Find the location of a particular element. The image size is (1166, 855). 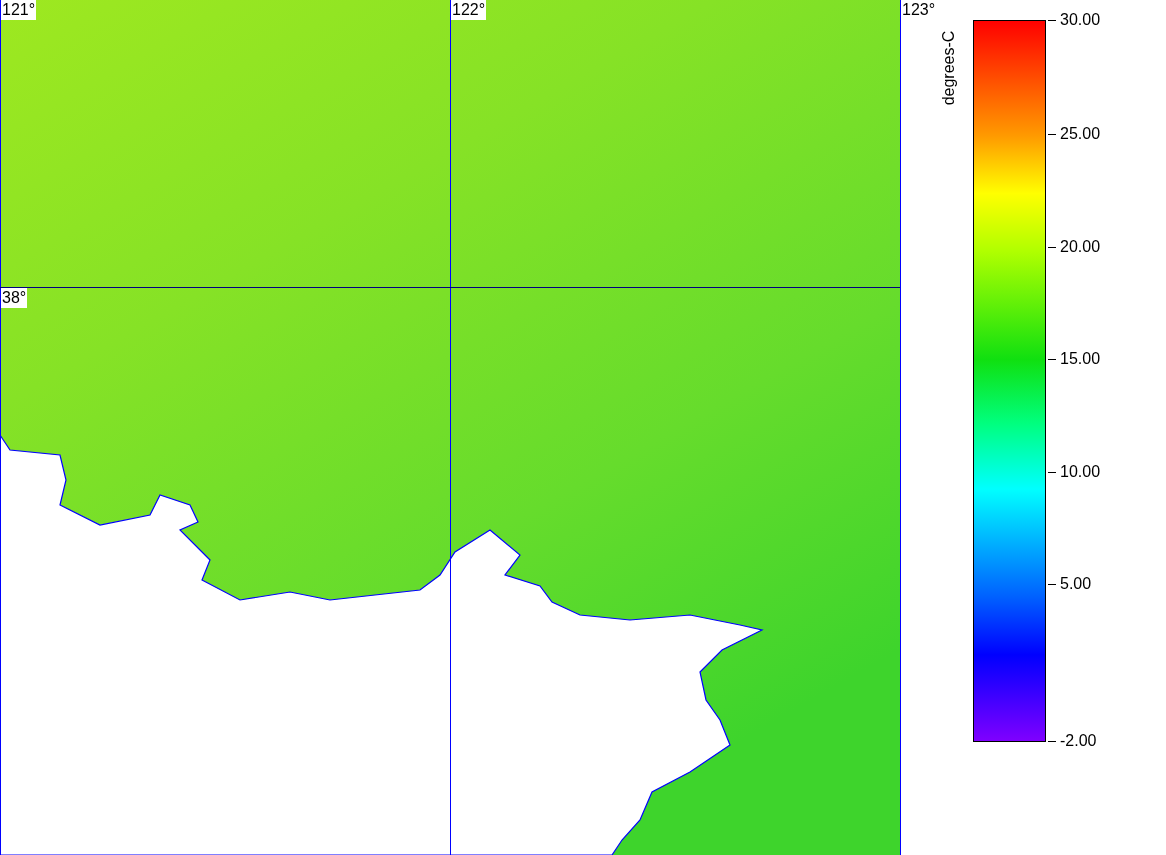

latitude-label: 38° is located at coordinates (14, 298).